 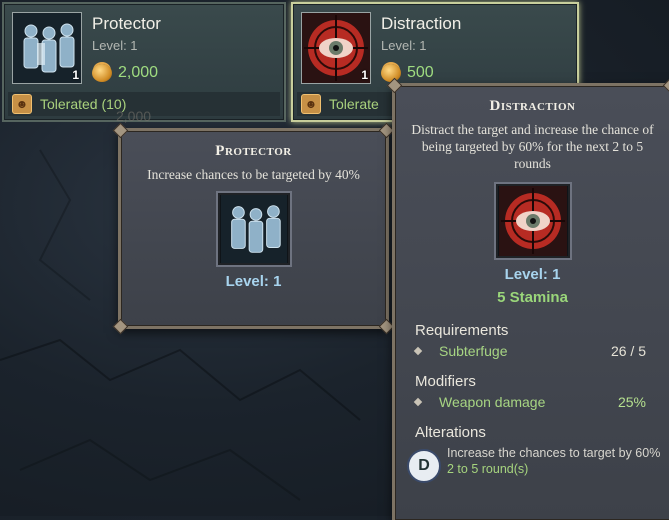 What do you see at coordinates (492, 402) in the screenshot?
I see `modifier-name: Weapon damage` at bounding box center [492, 402].